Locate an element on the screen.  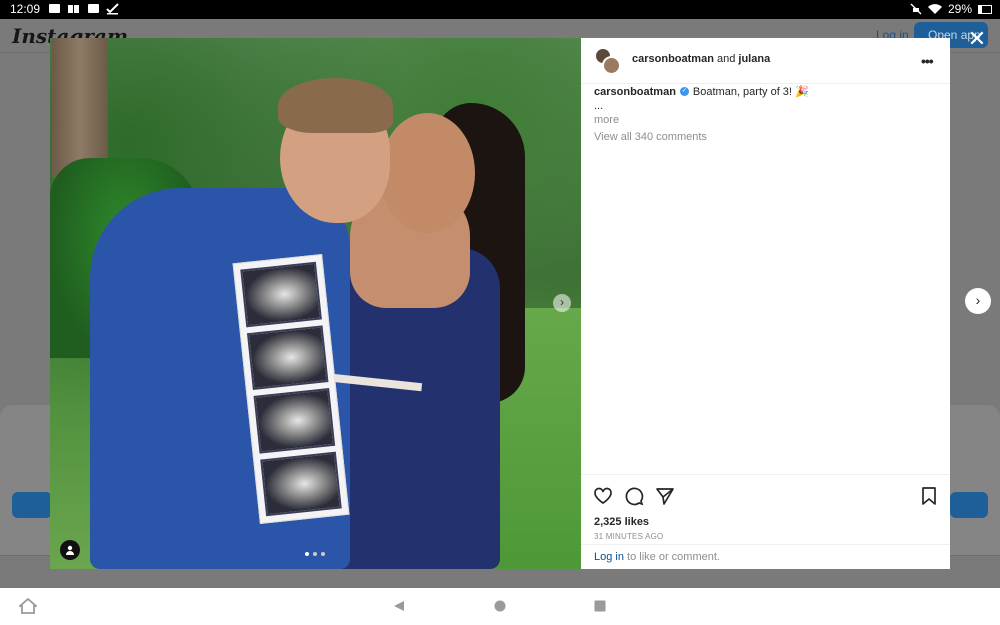
carousel-dots is located at coordinates (315, 554).